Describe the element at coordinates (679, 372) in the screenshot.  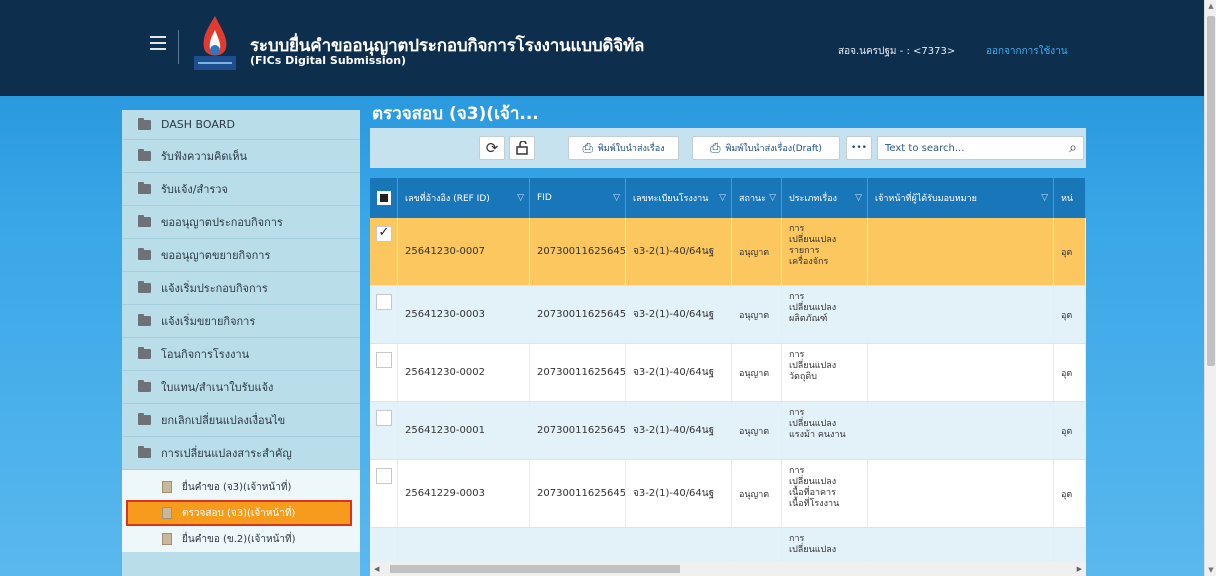
I see `factory-reg-cell: จ3-2(1)-40/64นฐ` at that location.